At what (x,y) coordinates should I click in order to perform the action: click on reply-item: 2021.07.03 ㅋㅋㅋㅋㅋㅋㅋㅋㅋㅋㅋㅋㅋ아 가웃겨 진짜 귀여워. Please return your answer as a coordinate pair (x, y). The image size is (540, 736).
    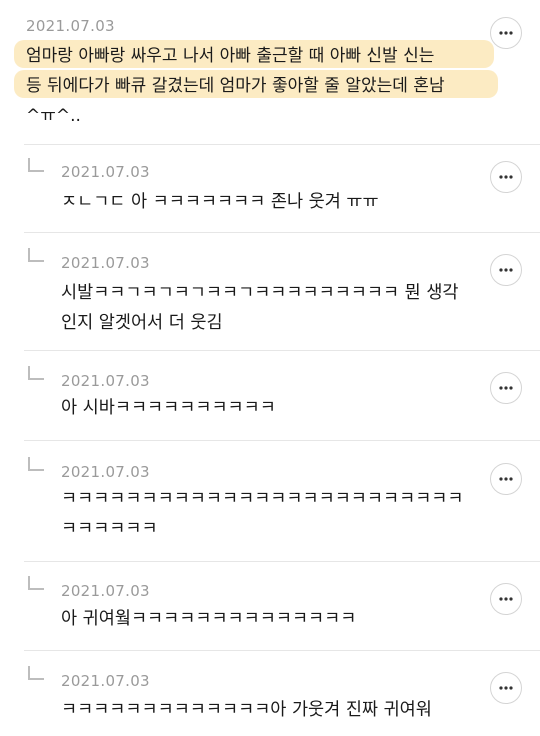
    Looking at the image, I should click on (270, 693).